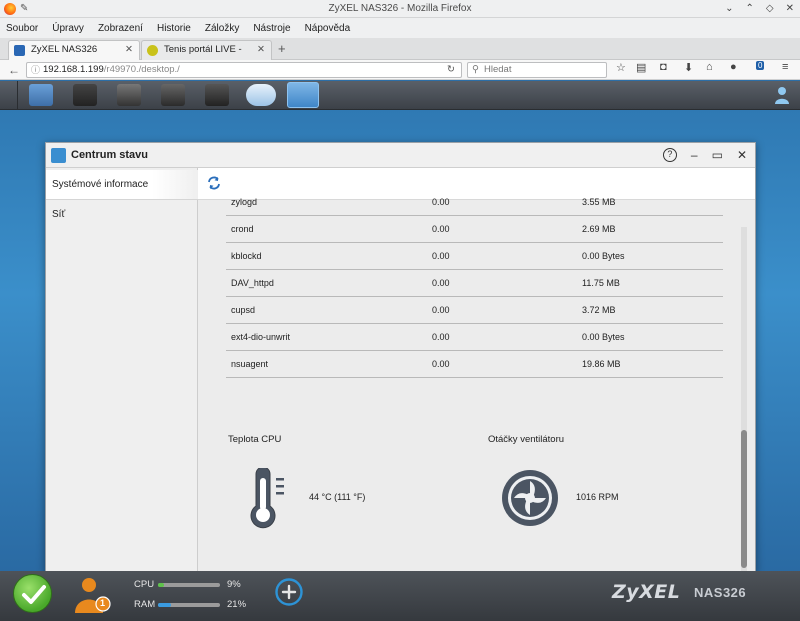 This screenshot has width=800, height=621. Describe the element at coordinates (717, 155) in the screenshot. I see `maximize-icon: ▭` at that location.